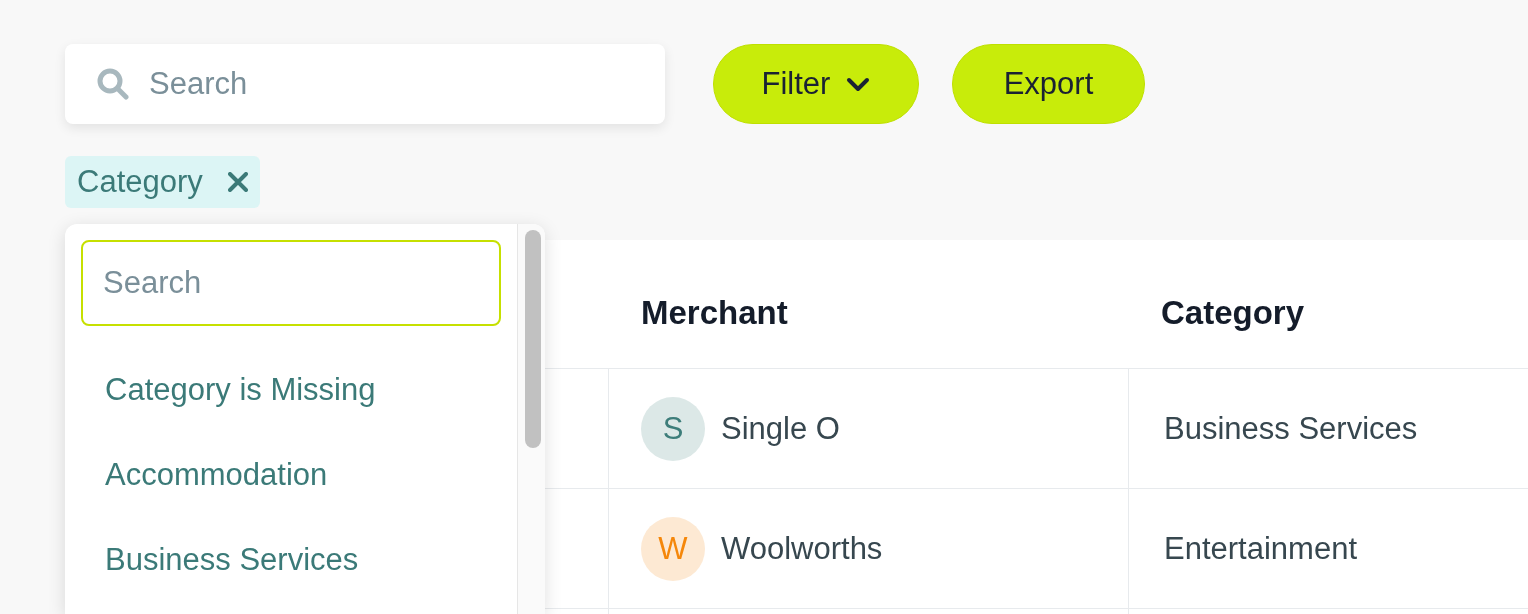  Describe the element at coordinates (1328, 304) in the screenshot. I see `column-header: Category` at that location.